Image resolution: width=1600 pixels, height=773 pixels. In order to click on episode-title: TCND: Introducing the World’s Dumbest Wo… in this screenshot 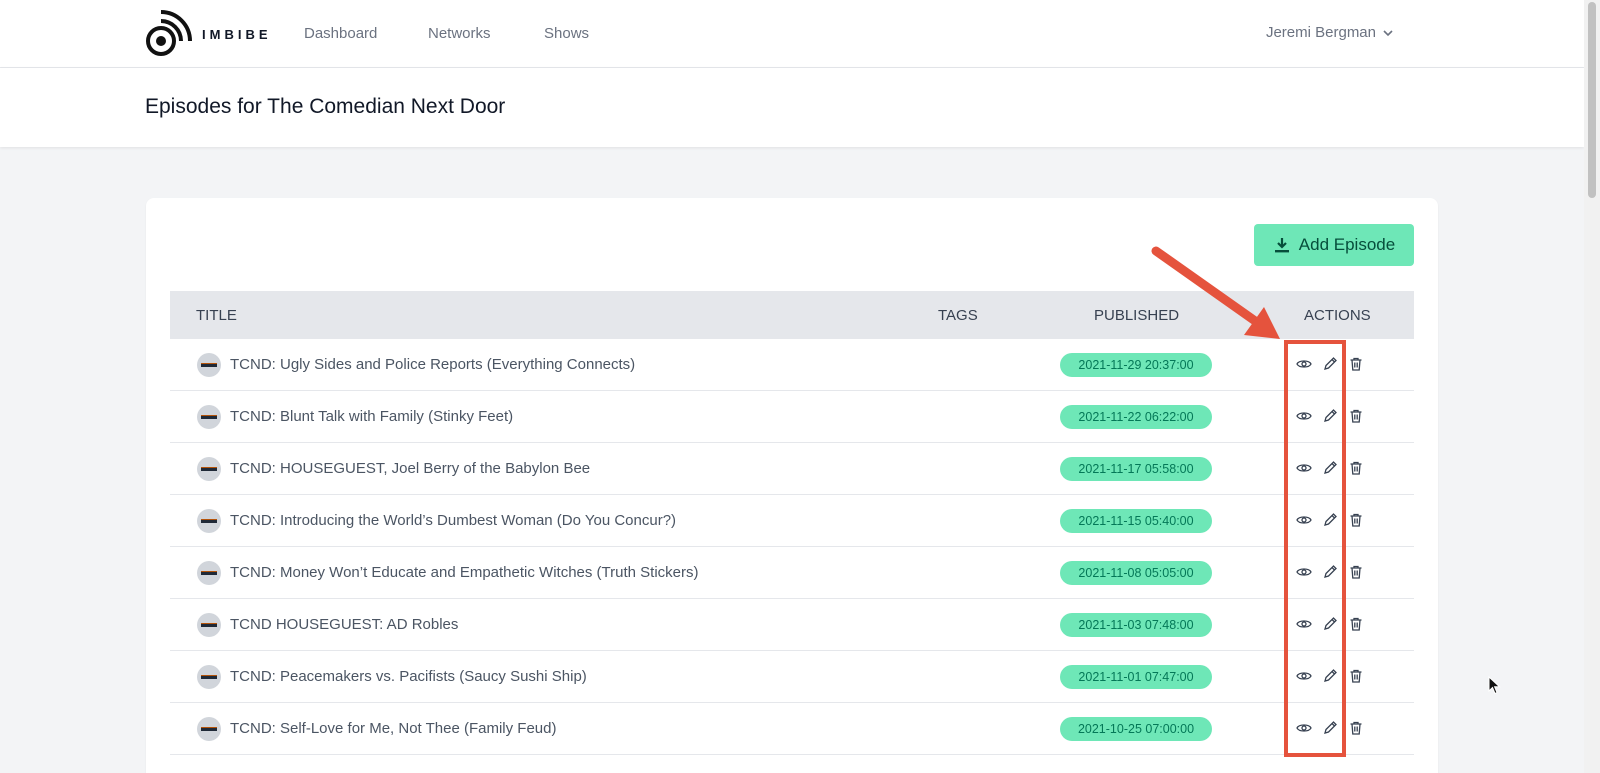, I will do `click(453, 520)`.